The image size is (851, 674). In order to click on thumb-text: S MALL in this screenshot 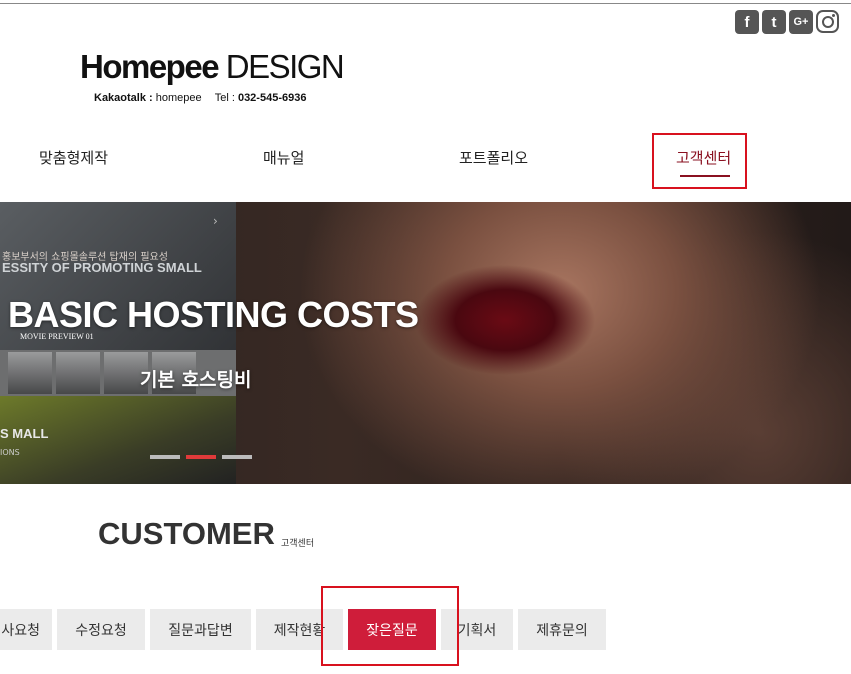, I will do `click(24, 433)`.